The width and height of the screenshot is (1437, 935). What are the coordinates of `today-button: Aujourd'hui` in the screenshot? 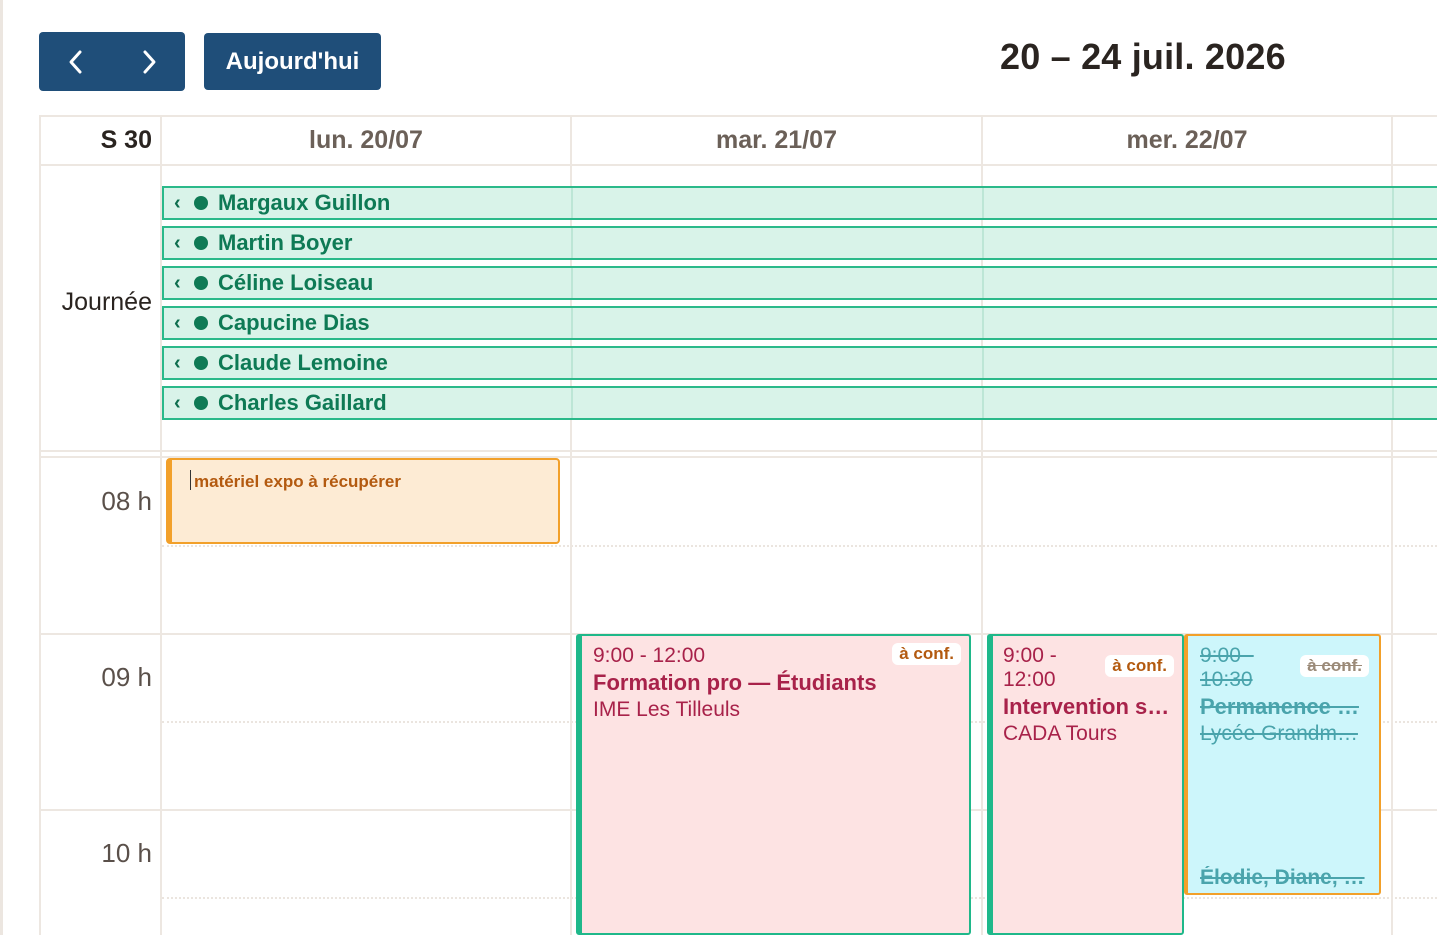 It's located at (292, 61).